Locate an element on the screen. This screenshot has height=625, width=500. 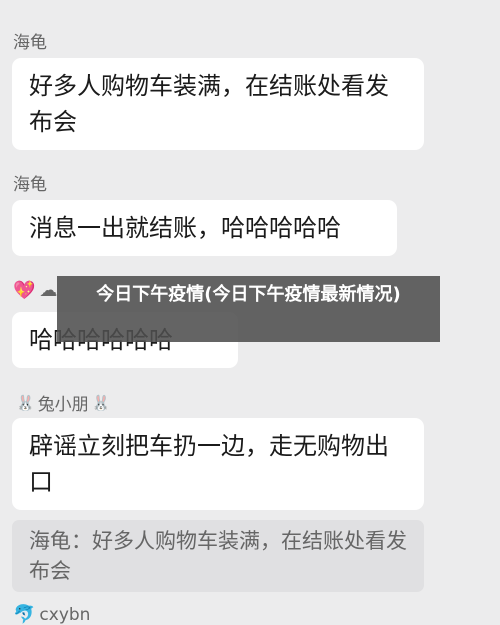
article-title-overlay: 今日下午疫情(今日下午疫情最新情况) is located at coordinates (248, 309).